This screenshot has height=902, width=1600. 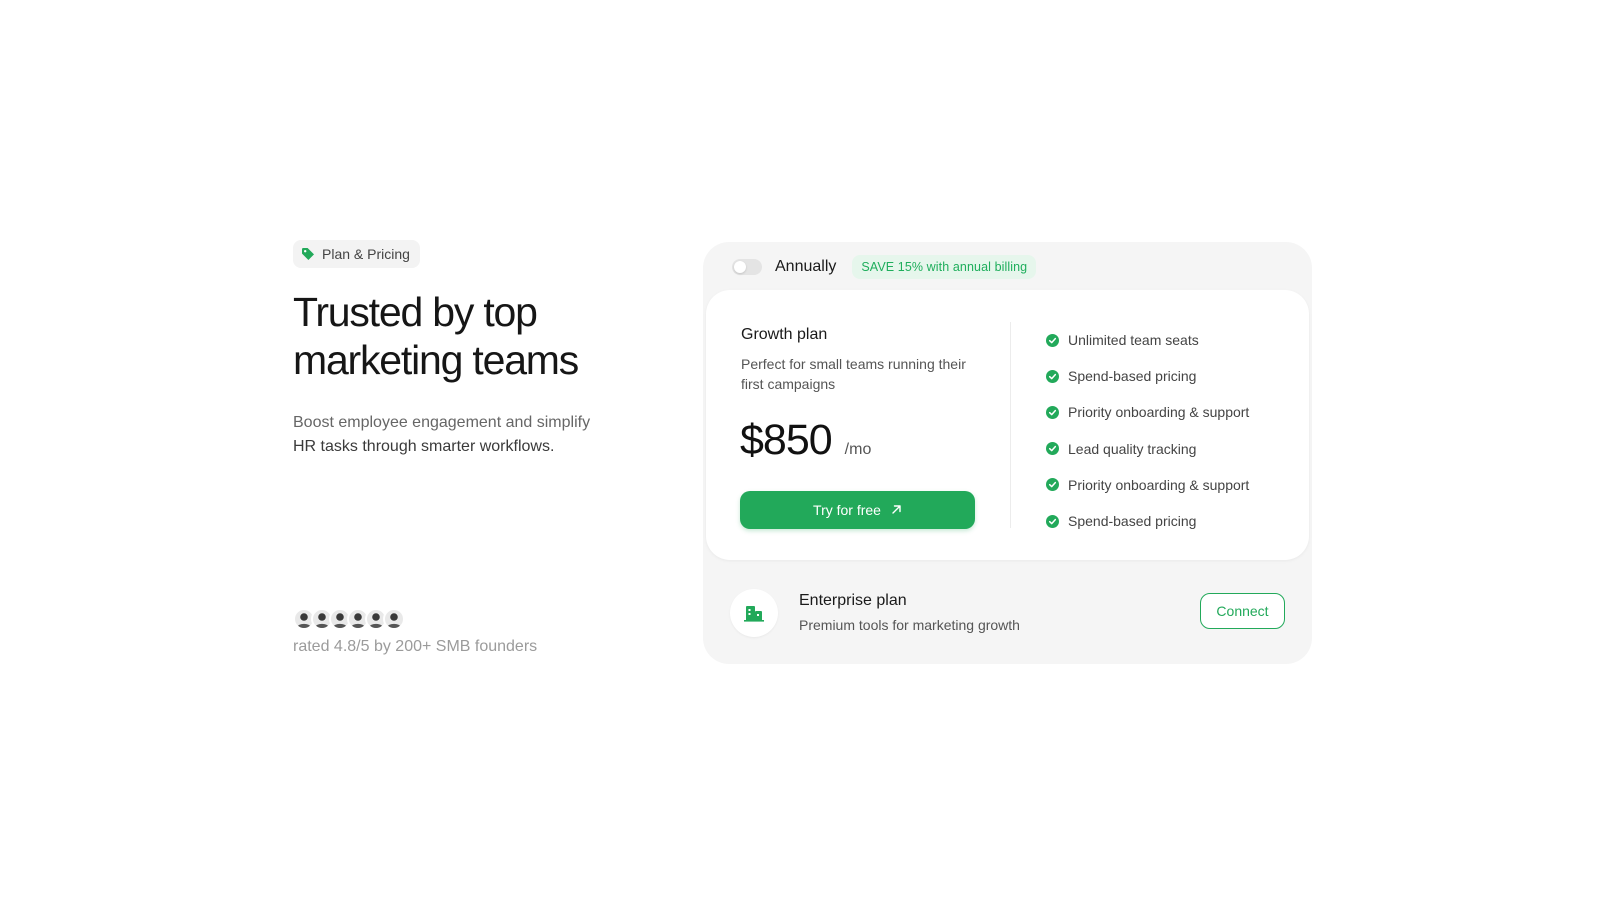 I want to click on enterprise-plan-description: Premium tools for marketing growth, so click(x=909, y=625).